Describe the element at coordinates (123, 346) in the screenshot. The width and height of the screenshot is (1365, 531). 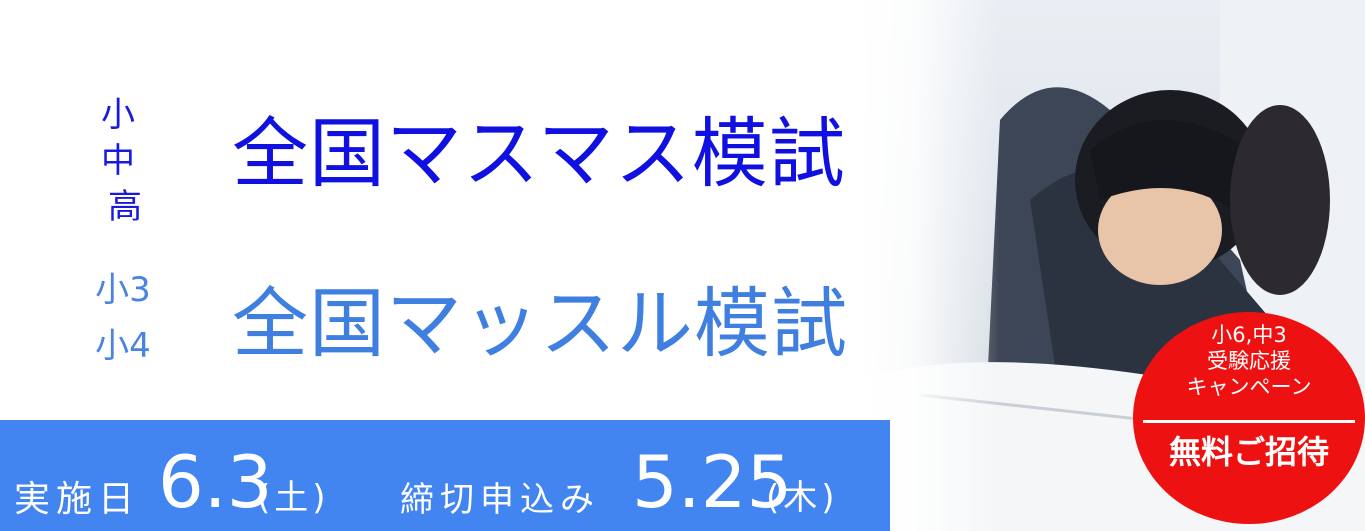
I see `grade-muscle-line2: 小4` at that location.